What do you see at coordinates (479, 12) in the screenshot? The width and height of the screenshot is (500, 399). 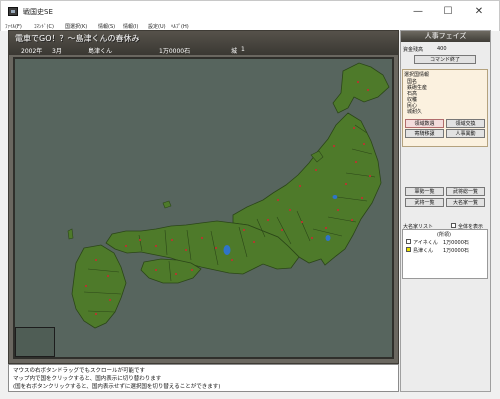 I see `close-button: ✕` at bounding box center [479, 12].